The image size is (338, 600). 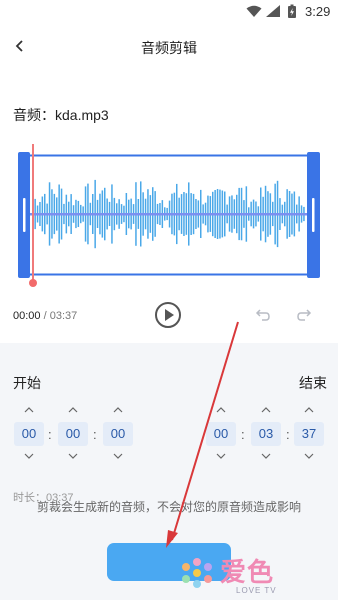 What do you see at coordinates (247, 572) in the screenshot?
I see `watermark-logo: 爱色` at bounding box center [247, 572].